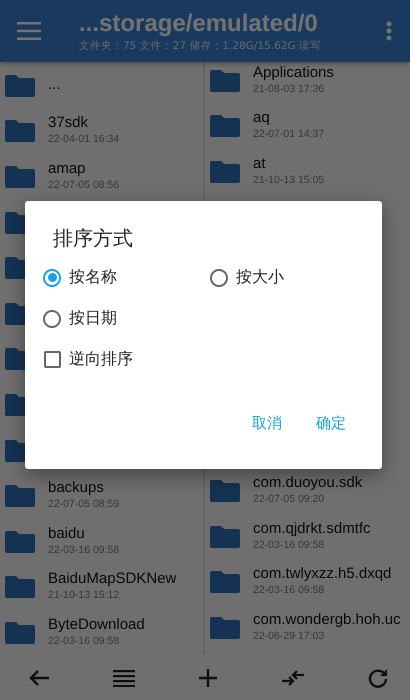 This screenshot has height=700, width=410. Describe the element at coordinates (288, 134) in the screenshot. I see `modified-date: 22-07-01 14:37` at that location.